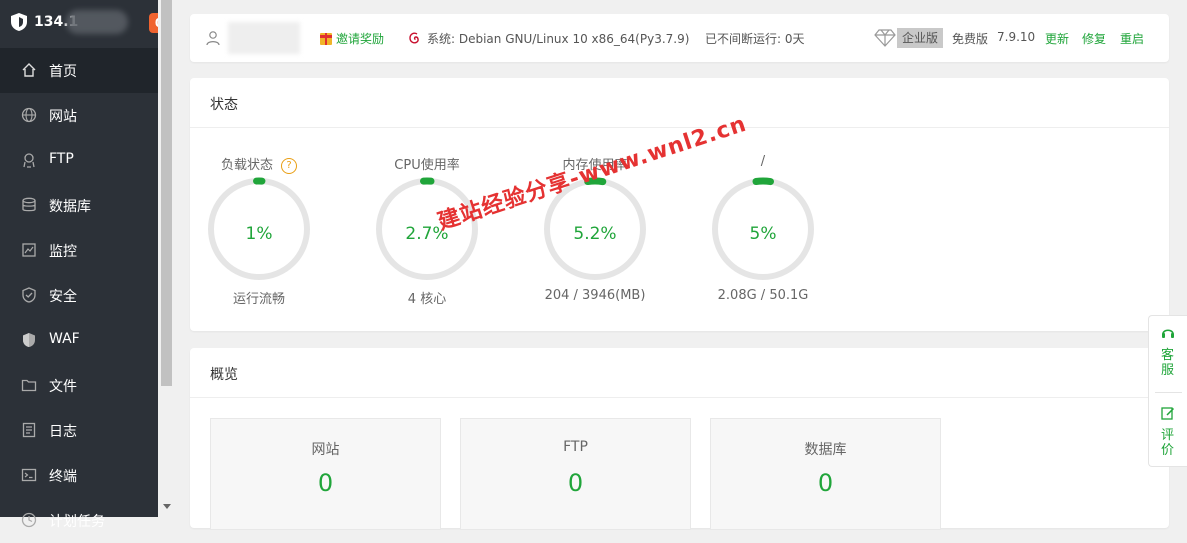 The width and height of the screenshot is (1187, 543). Describe the element at coordinates (259, 164) in the screenshot. I see `gauge-label: 负载状态?` at that location.